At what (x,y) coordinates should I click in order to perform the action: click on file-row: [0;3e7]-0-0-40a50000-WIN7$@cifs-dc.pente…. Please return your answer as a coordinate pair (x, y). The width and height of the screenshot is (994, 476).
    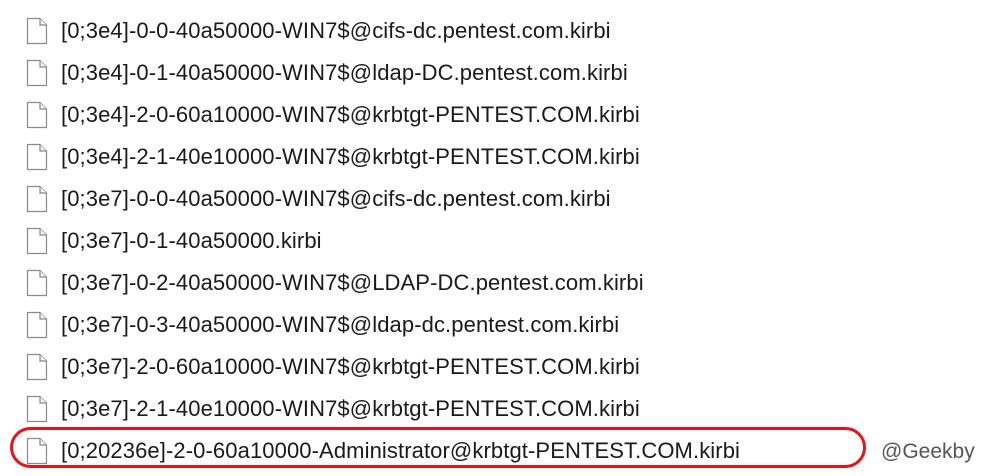
    Looking at the image, I should click on (497, 199).